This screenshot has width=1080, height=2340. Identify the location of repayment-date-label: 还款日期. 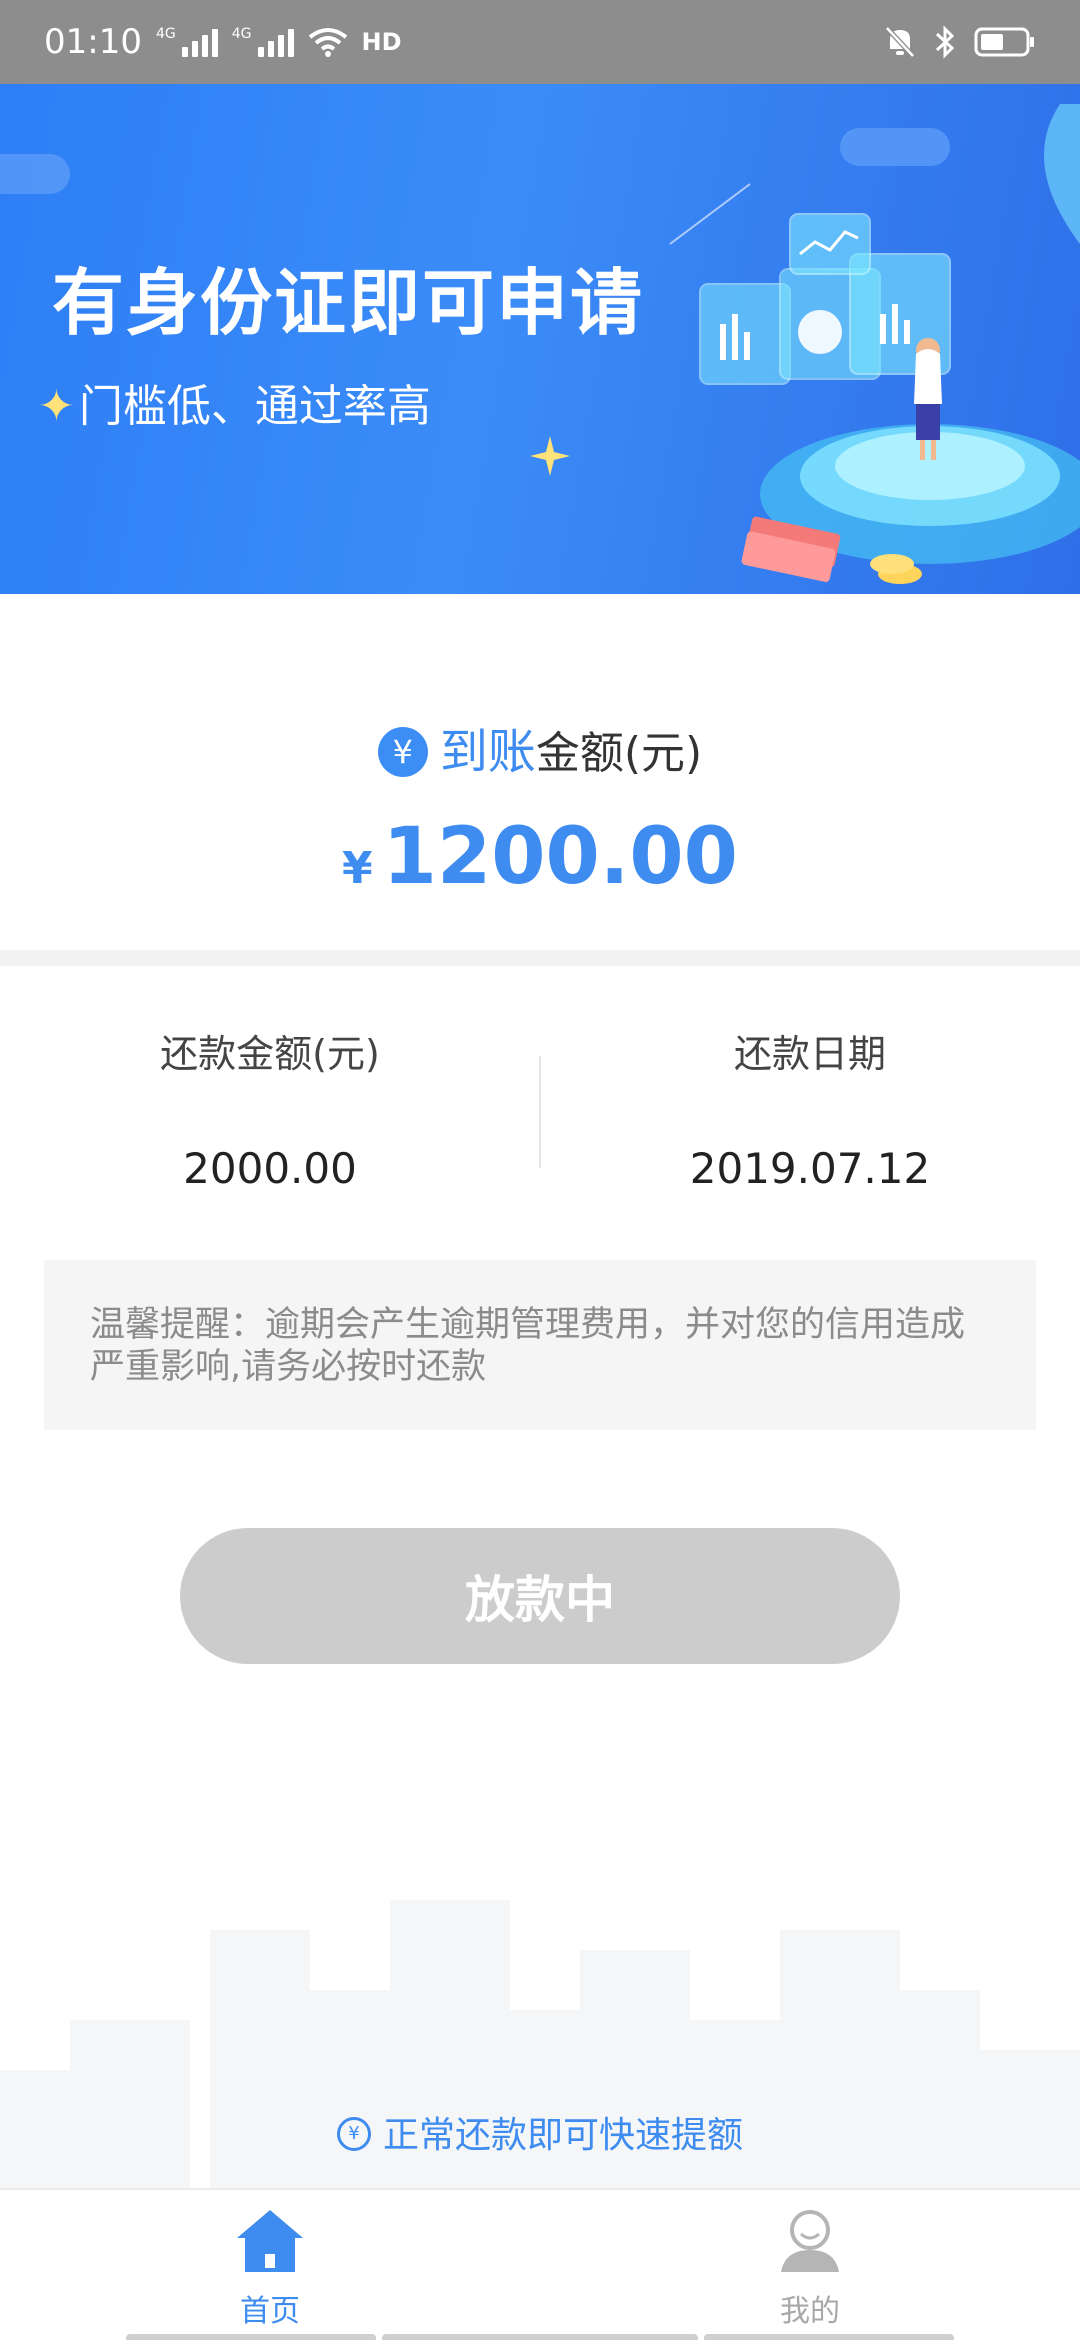
(809, 1054).